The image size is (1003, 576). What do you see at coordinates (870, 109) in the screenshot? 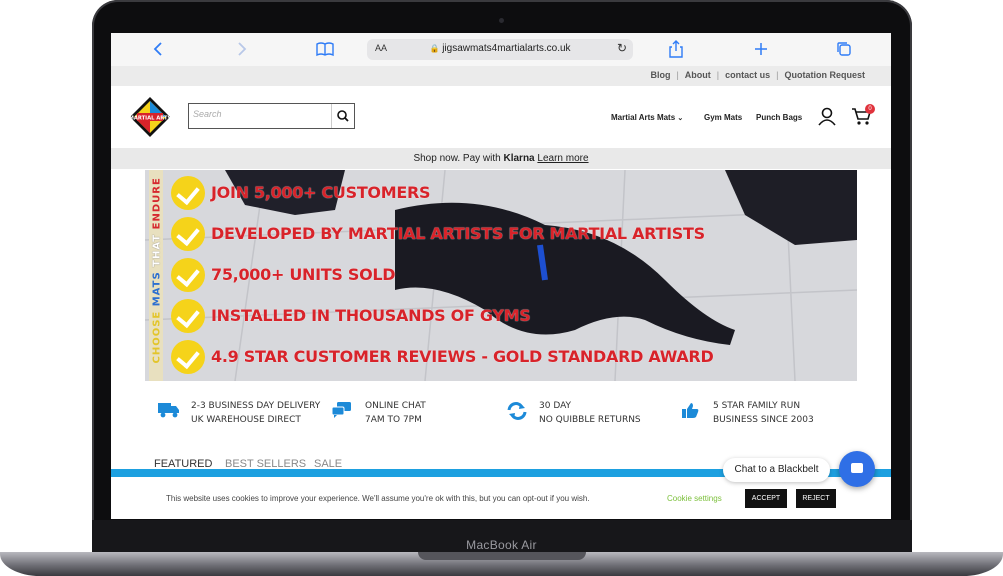
I see `cart-count-badge: 0` at bounding box center [870, 109].